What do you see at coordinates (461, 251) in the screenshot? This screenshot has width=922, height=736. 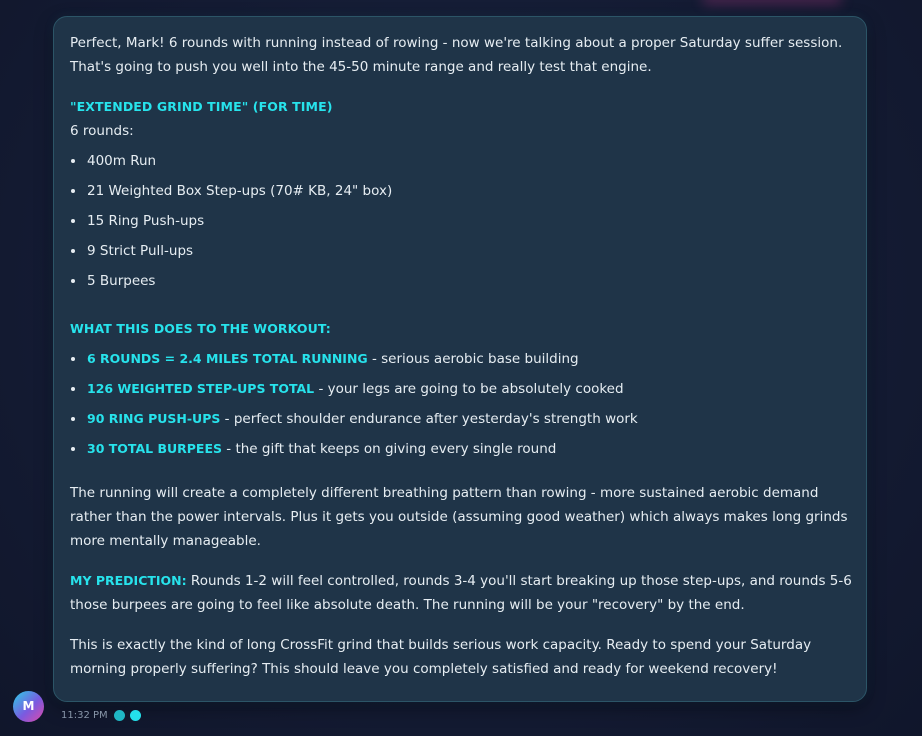 I see `list-item: 9 Strict Pull-ups` at bounding box center [461, 251].